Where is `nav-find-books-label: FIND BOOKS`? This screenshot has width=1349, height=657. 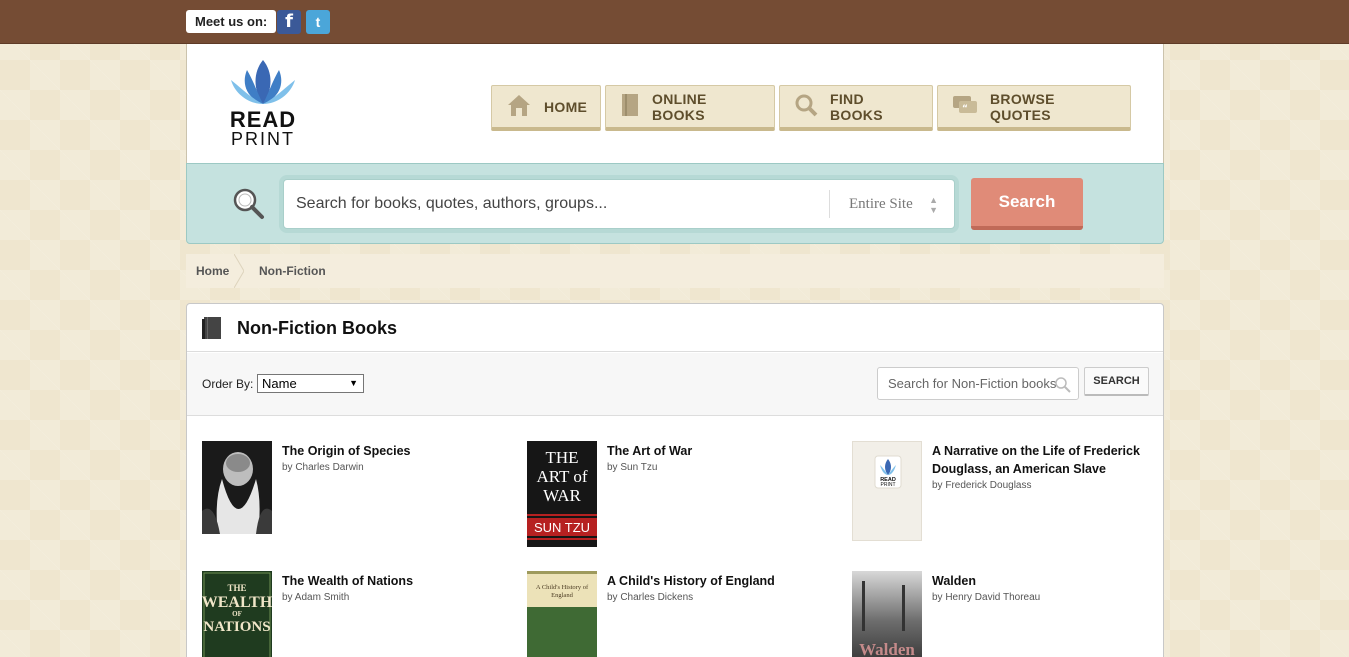
nav-find-books-label: FIND BOOKS is located at coordinates (856, 106).